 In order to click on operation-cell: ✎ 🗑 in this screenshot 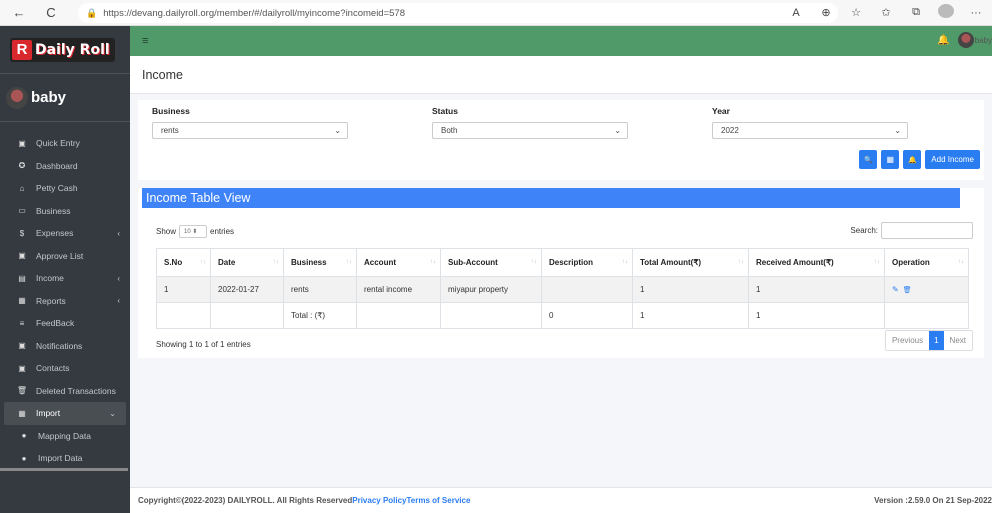, I will do `click(926, 289)`.